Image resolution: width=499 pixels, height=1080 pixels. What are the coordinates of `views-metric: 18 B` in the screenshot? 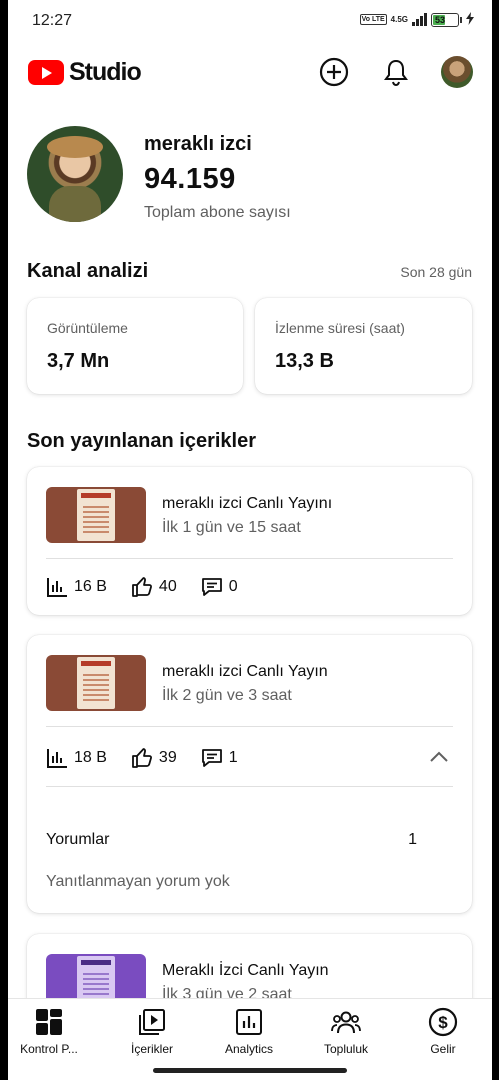 It's located at (76, 758).